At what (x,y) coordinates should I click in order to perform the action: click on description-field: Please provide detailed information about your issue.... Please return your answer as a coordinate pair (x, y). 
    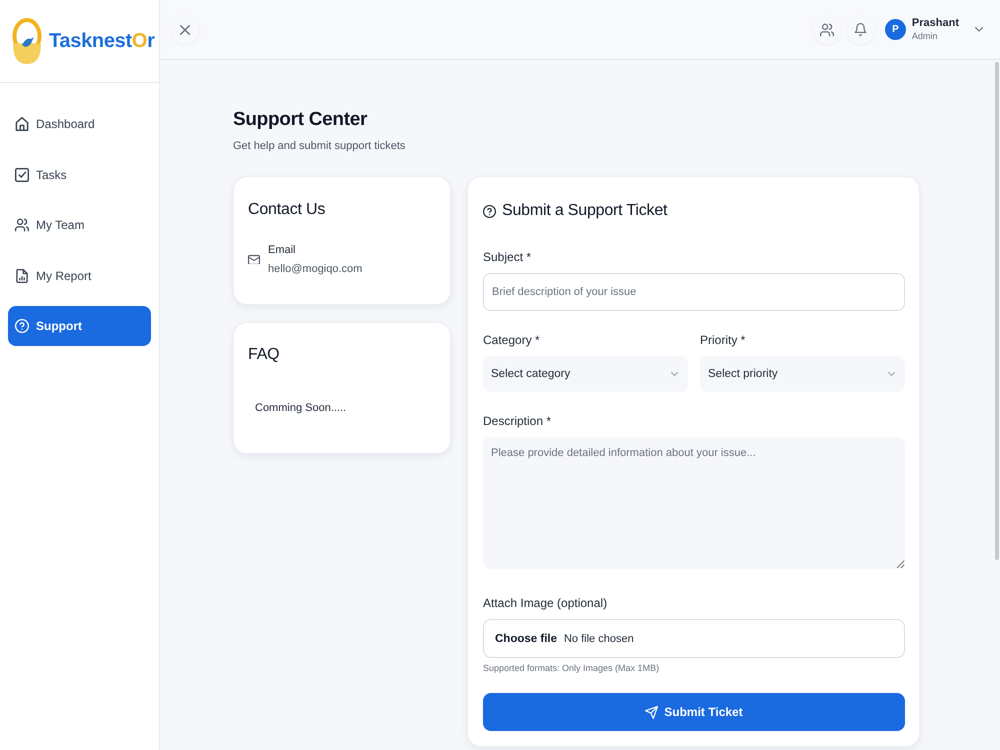
    Looking at the image, I should click on (694, 503).